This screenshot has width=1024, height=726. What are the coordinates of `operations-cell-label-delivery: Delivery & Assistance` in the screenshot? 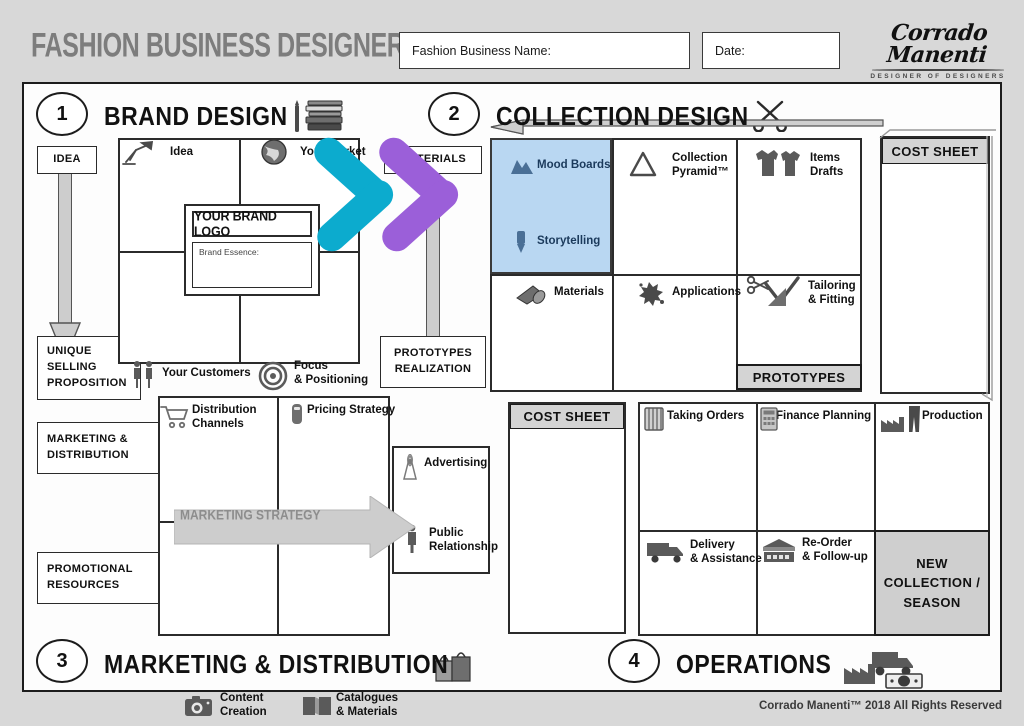 It's located at (726, 552).